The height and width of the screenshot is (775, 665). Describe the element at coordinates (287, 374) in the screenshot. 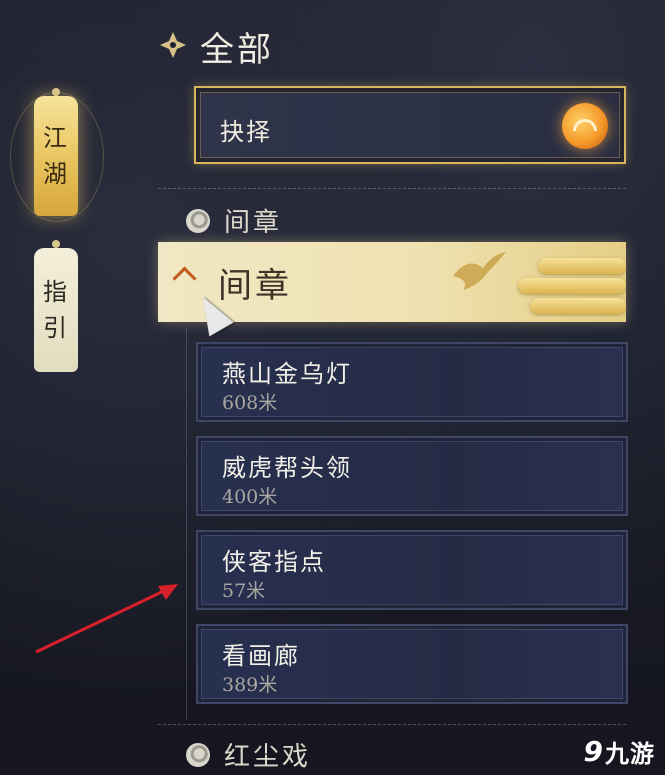

I see `quest-name: 燕山金乌灯` at that location.